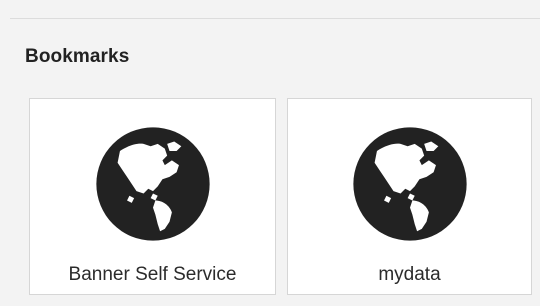  Describe the element at coordinates (152, 274) in the screenshot. I see `bookmark-label: Banner Self Service` at that location.